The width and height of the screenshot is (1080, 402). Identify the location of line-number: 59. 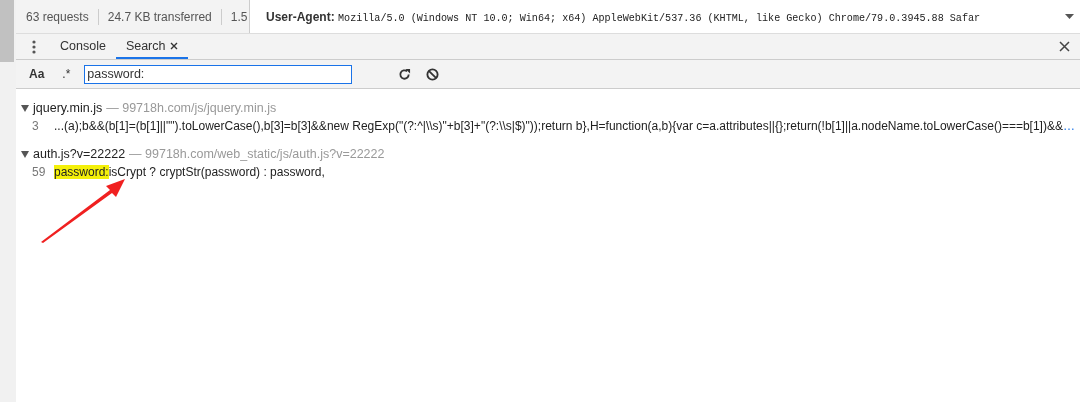
(39, 172).